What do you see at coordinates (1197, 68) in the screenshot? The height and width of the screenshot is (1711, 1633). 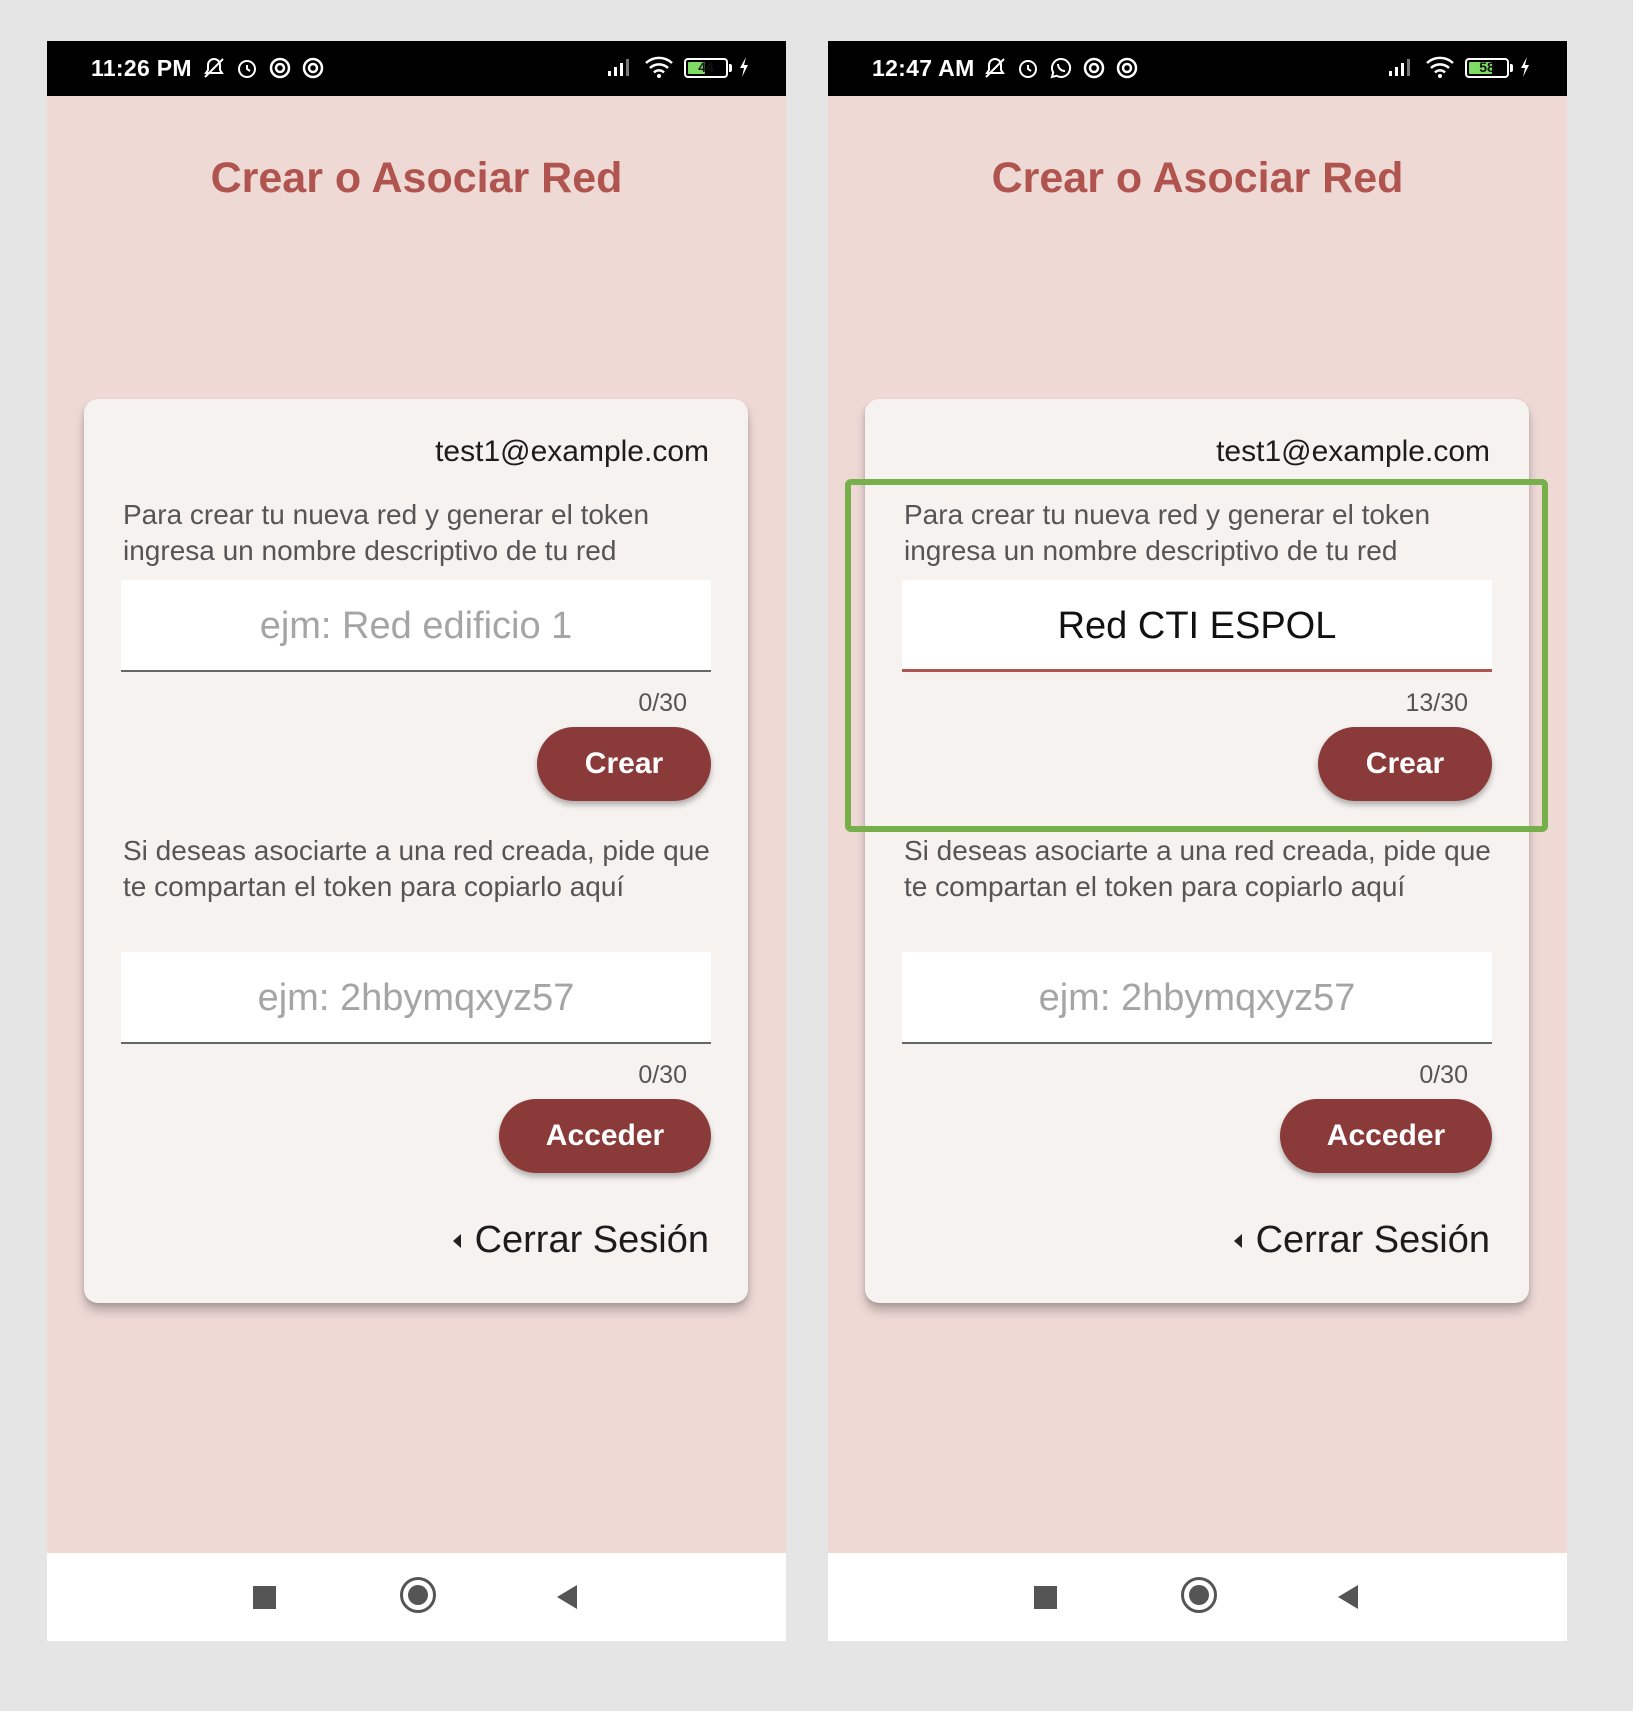 I see `status-bar: 12:47 AM 58` at bounding box center [1197, 68].